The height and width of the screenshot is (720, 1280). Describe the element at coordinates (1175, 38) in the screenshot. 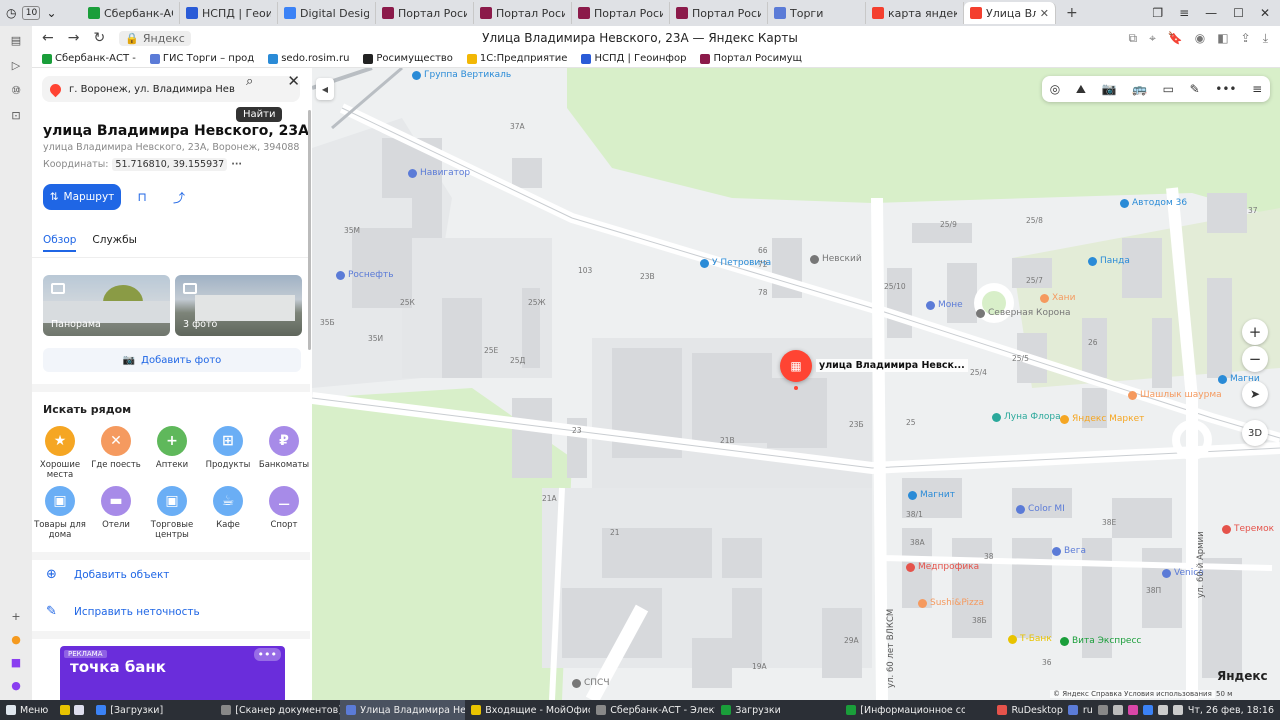

I see `bookmark-icon: 🔖` at that location.